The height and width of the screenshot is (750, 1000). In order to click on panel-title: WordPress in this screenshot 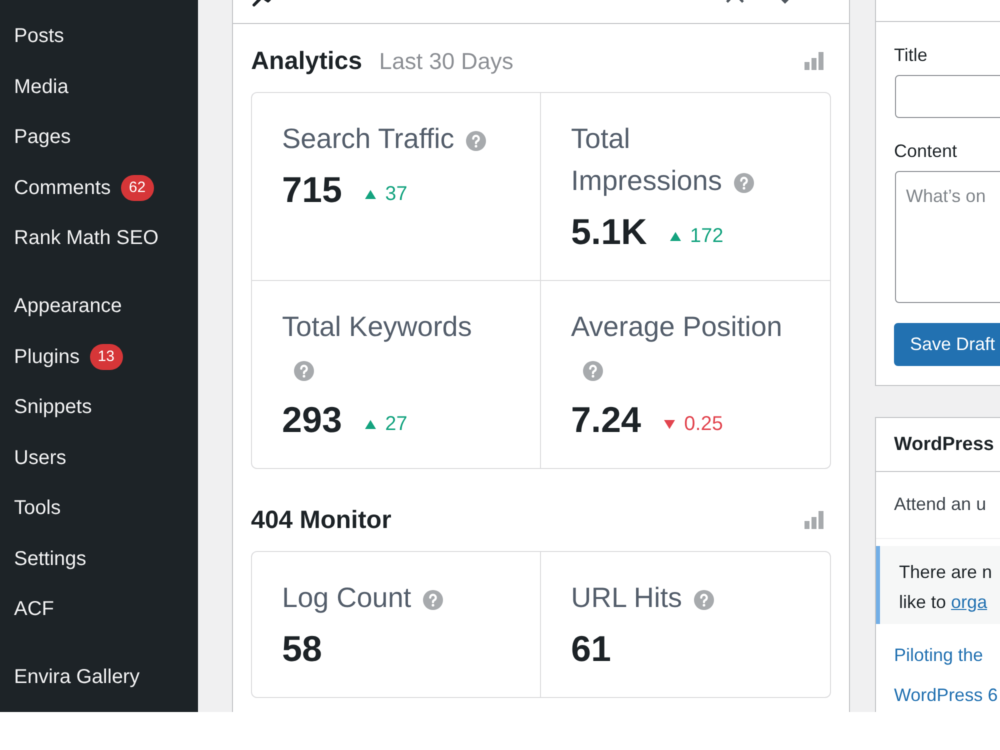, I will do `click(944, 445)`.